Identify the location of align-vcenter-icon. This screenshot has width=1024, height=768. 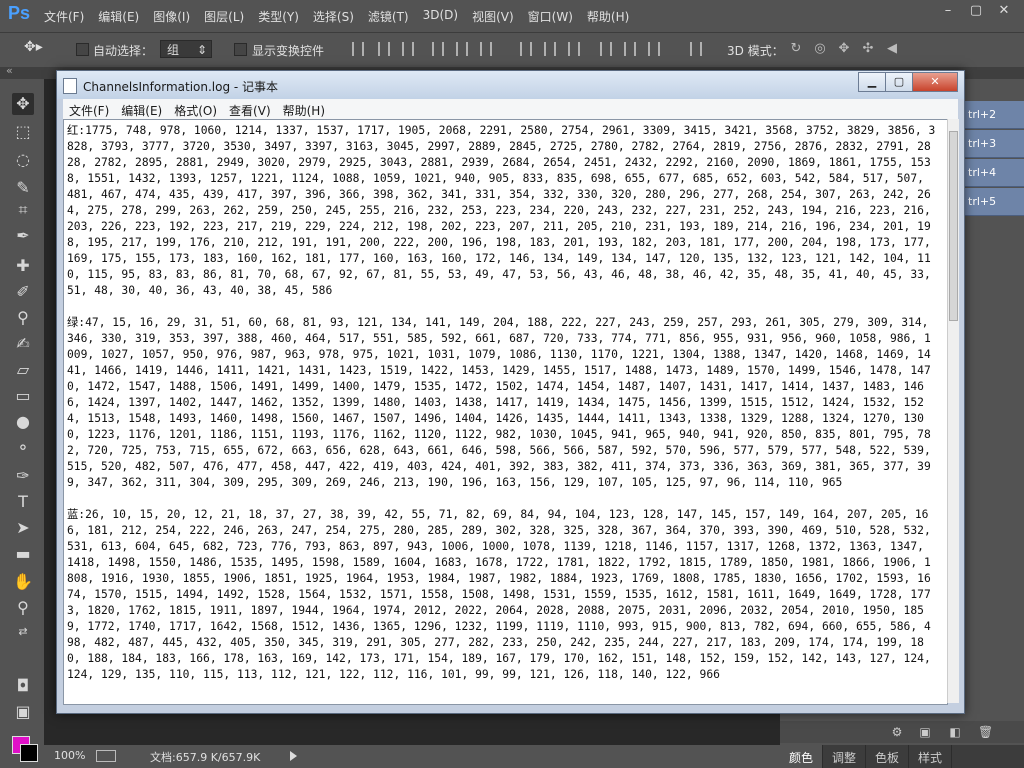
(384, 49).